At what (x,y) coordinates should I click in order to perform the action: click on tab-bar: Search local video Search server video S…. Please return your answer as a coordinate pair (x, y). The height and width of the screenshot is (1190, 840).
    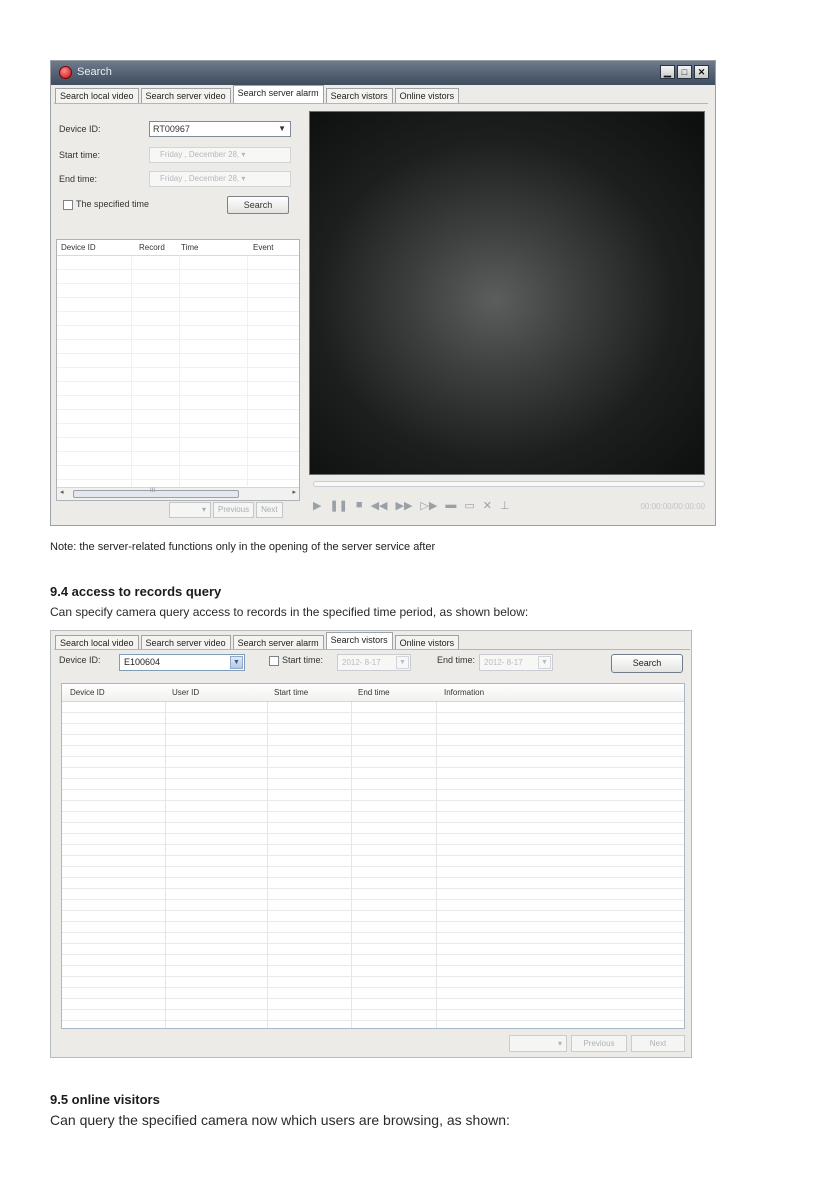
    Looking at the image, I should click on (258, 641).